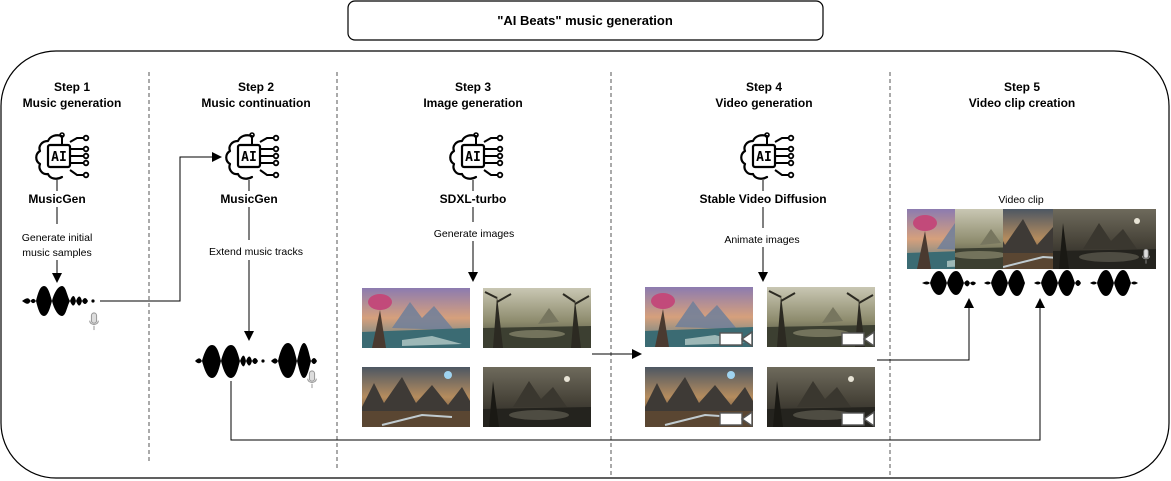 This screenshot has width=1171, height=481. What do you see at coordinates (256, 87) in the screenshot?
I see `step-2-label: Step 2` at bounding box center [256, 87].